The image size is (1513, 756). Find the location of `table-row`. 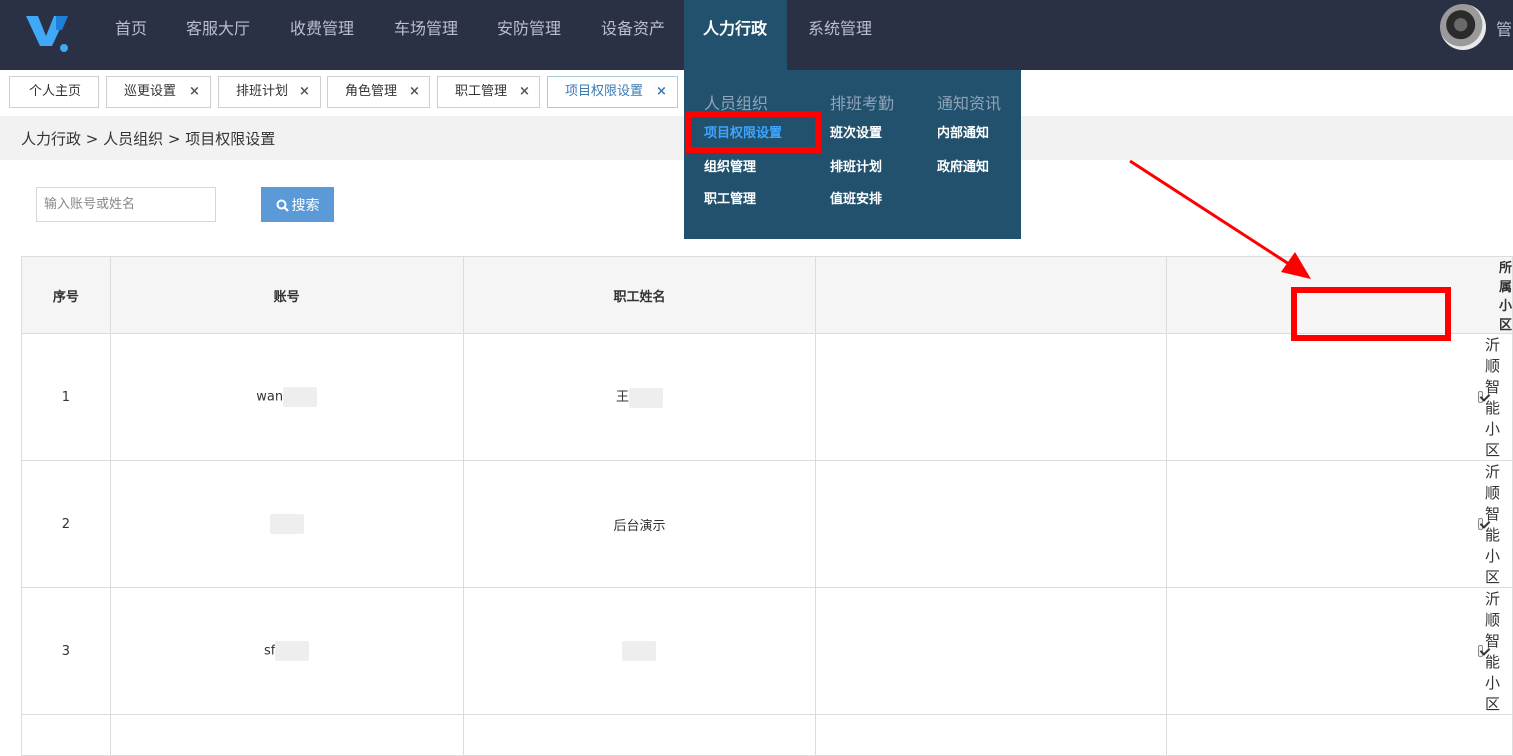

table-row is located at coordinates (767, 735).